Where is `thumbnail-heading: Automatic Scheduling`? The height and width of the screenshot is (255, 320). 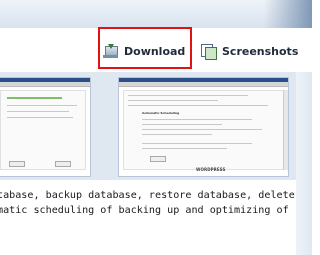 thumbnail-heading: Automatic Scheduling is located at coordinates (161, 113).